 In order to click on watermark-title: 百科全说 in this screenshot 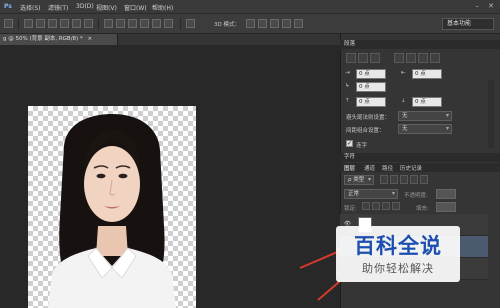, I will do `click(398, 246)`.